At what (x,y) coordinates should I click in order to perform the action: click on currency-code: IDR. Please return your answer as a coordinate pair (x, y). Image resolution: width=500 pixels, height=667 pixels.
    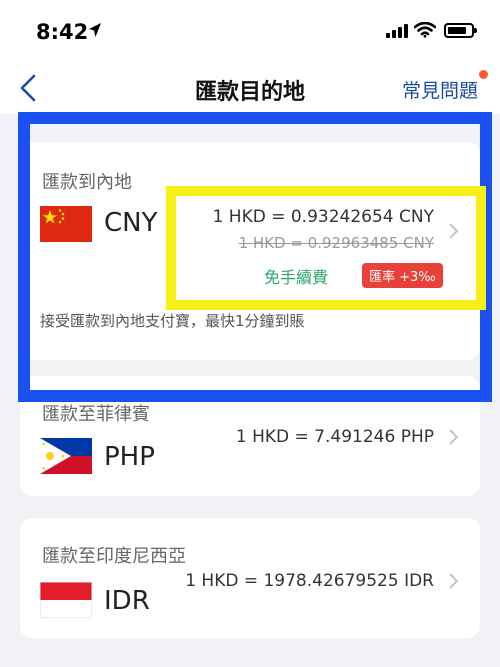
    Looking at the image, I should click on (127, 601).